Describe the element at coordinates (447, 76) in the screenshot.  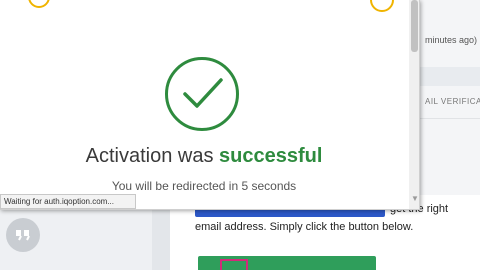
I see `background-header-band` at that location.